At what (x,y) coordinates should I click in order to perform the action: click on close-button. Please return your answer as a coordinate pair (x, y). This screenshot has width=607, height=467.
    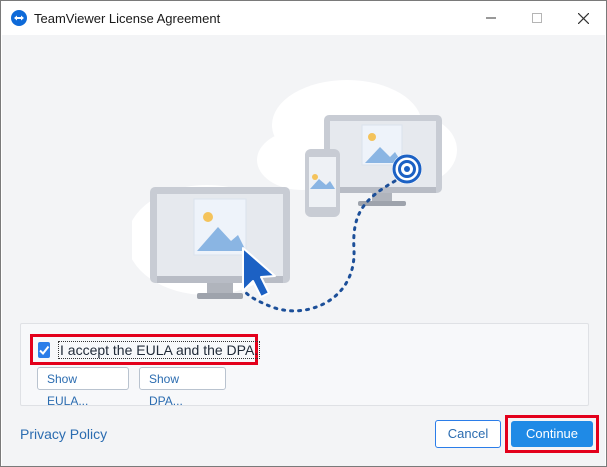
    Looking at the image, I should click on (583, 18).